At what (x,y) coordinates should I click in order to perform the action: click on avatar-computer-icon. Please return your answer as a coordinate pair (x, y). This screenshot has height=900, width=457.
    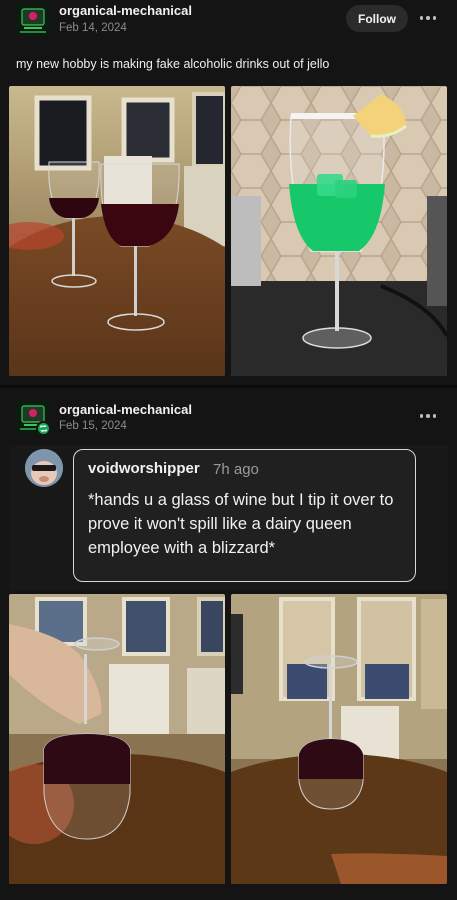
    Looking at the image, I should click on (33, 20).